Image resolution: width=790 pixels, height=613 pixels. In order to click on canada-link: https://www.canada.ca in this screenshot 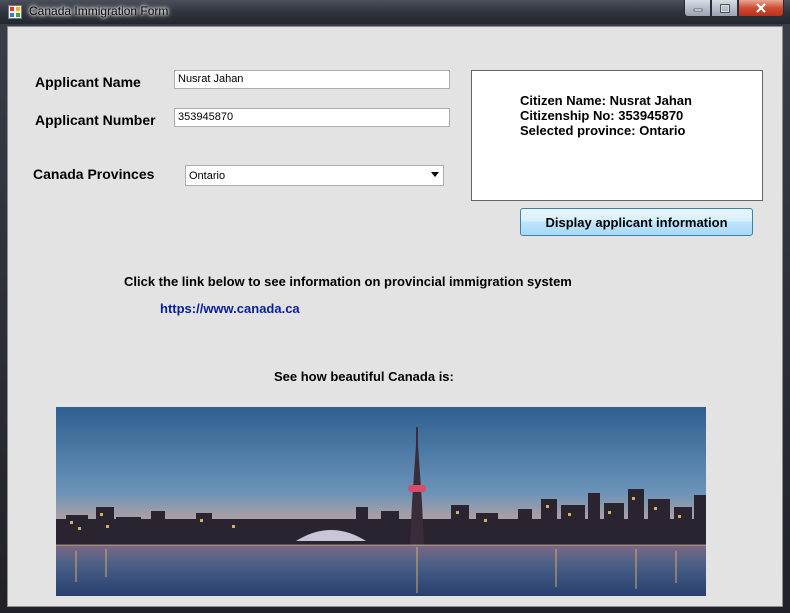, I will do `click(230, 308)`.